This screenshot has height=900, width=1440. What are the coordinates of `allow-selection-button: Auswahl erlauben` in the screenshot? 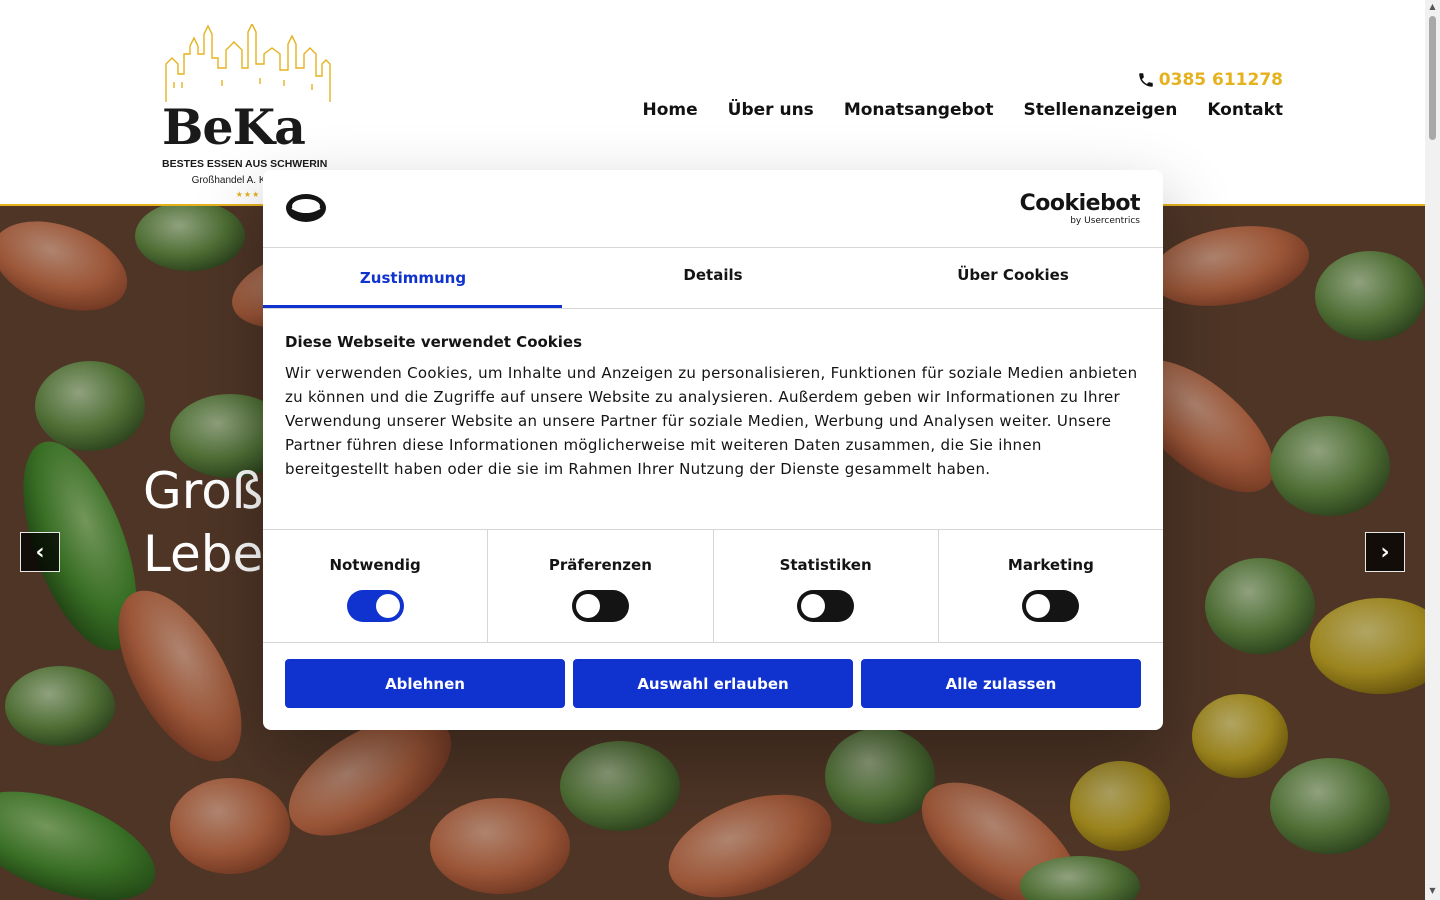 It's located at (713, 683).